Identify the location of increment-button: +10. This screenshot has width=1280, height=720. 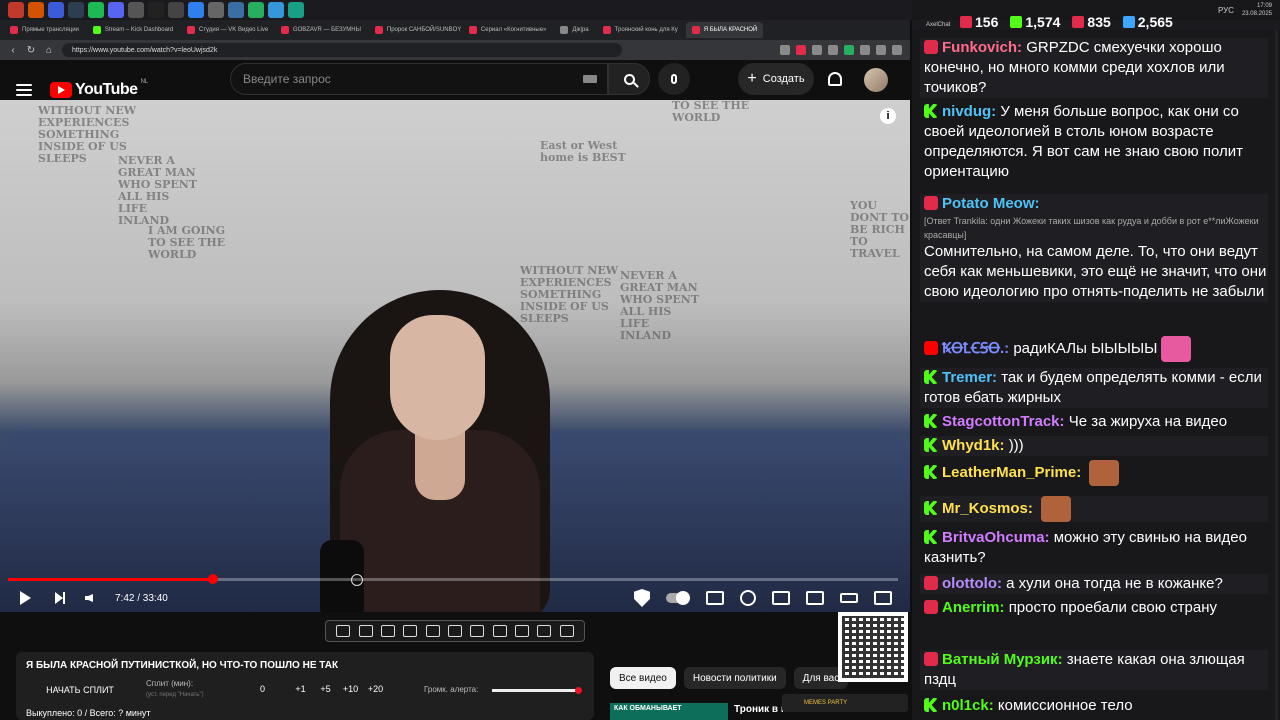
(350, 689).